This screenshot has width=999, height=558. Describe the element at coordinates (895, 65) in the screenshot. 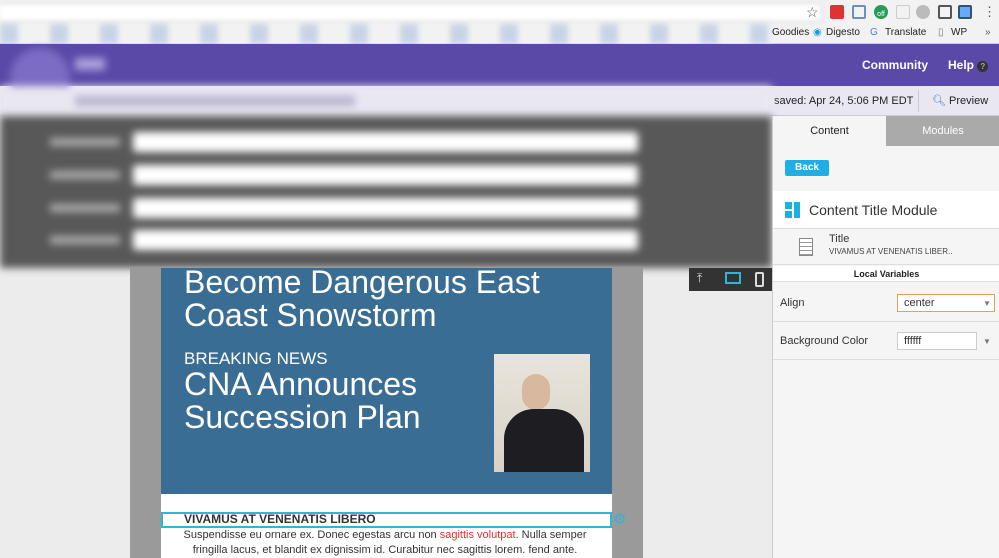

I see `community-link: Community` at that location.